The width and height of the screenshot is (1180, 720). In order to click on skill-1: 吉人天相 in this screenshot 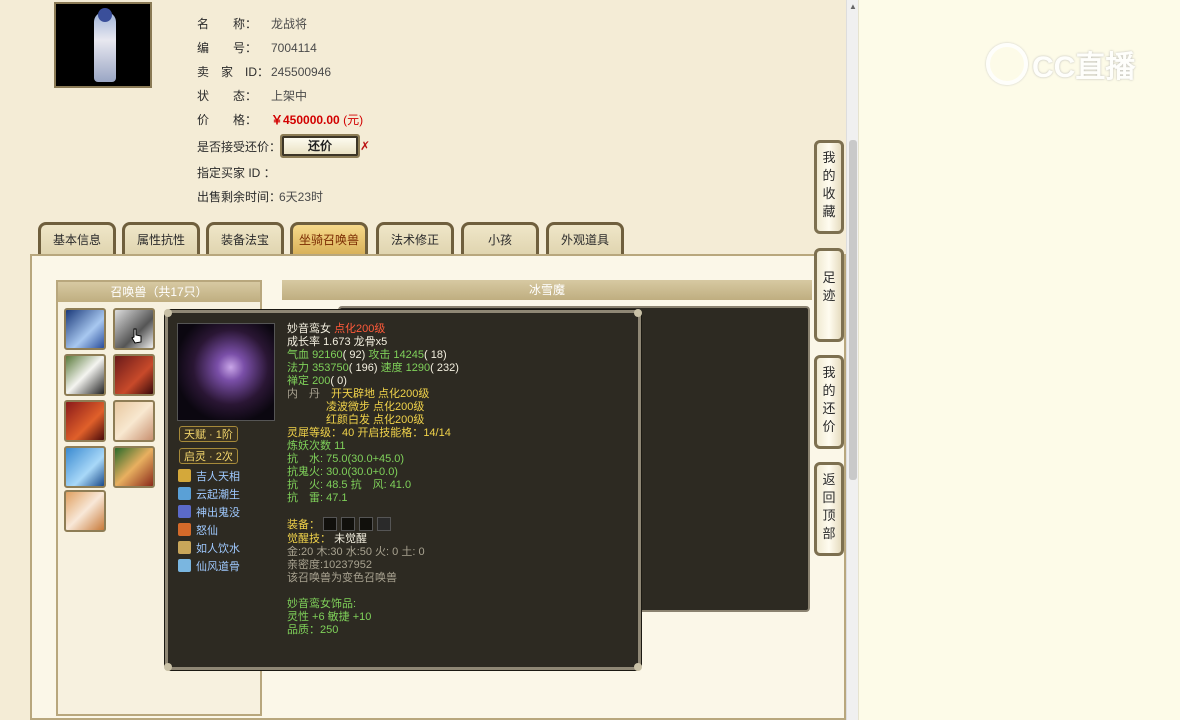, I will do `click(209, 477)`.